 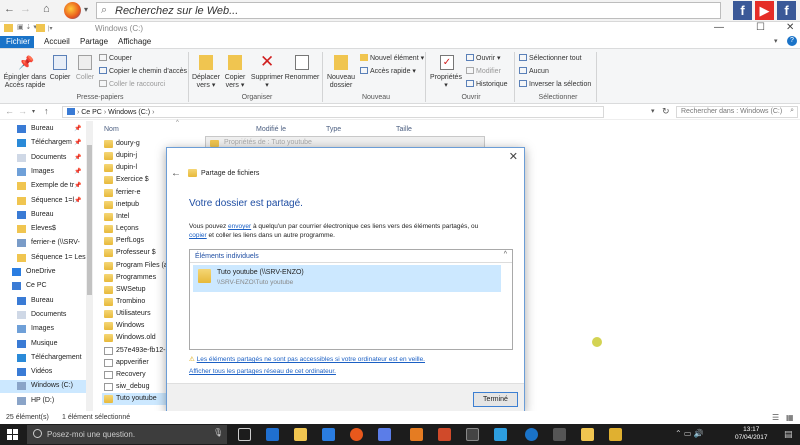 What do you see at coordinates (239, 226) in the screenshot?
I see `send-email-link: envoyer` at bounding box center [239, 226].